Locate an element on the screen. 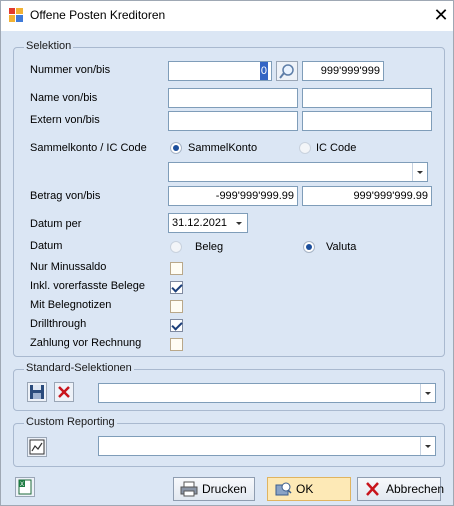 Image resolution: width=454 pixels, height=506 pixels. nummer-bis-input: 999'999'999 is located at coordinates (343, 71).